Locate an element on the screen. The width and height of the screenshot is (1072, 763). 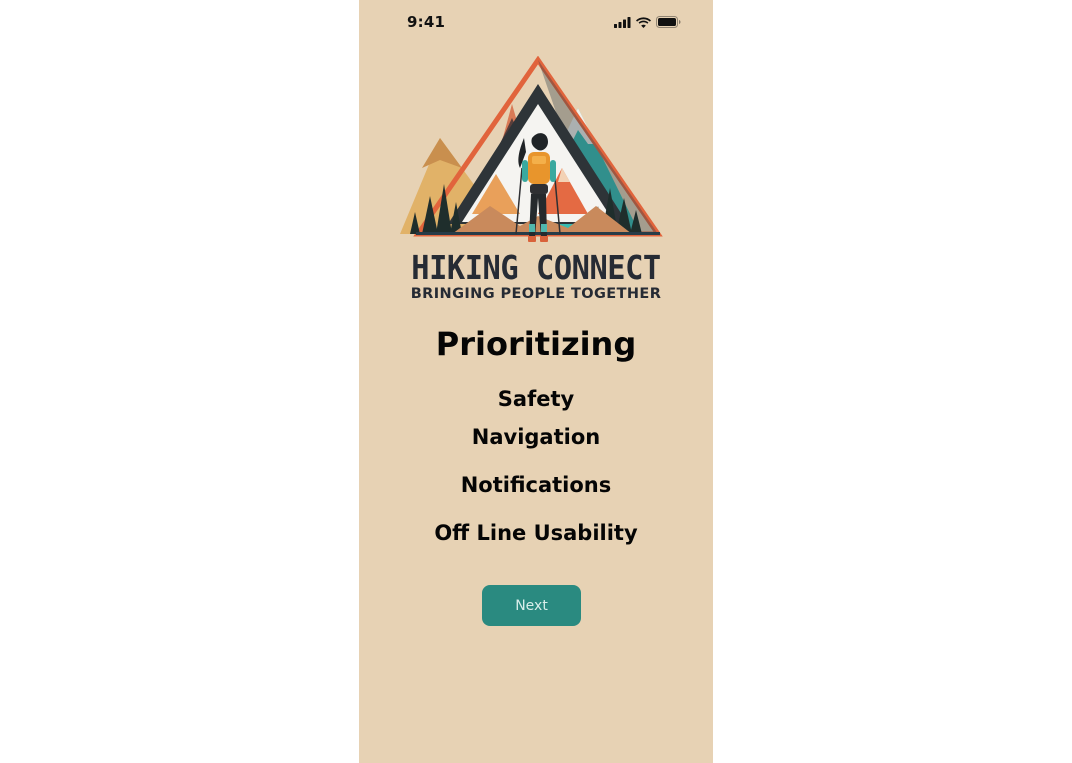
cellular-signal-icon is located at coordinates (622, 22).